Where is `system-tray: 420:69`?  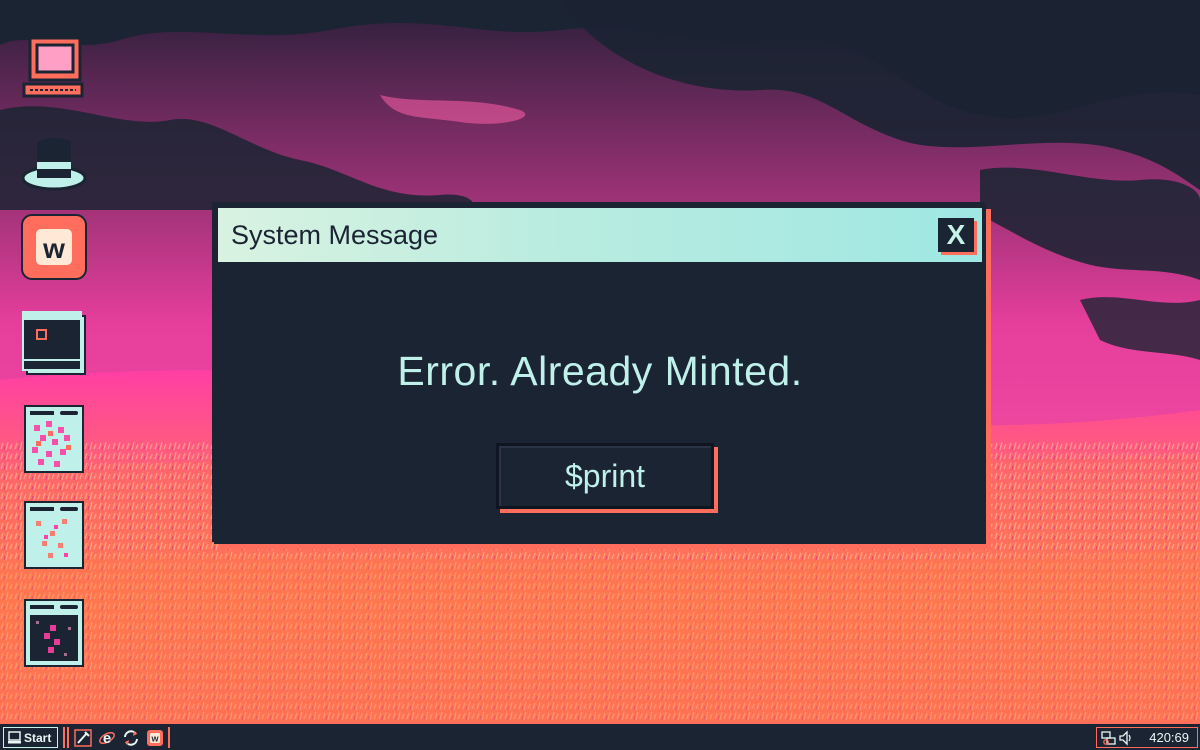 system-tray: 420:69 is located at coordinates (1147, 737).